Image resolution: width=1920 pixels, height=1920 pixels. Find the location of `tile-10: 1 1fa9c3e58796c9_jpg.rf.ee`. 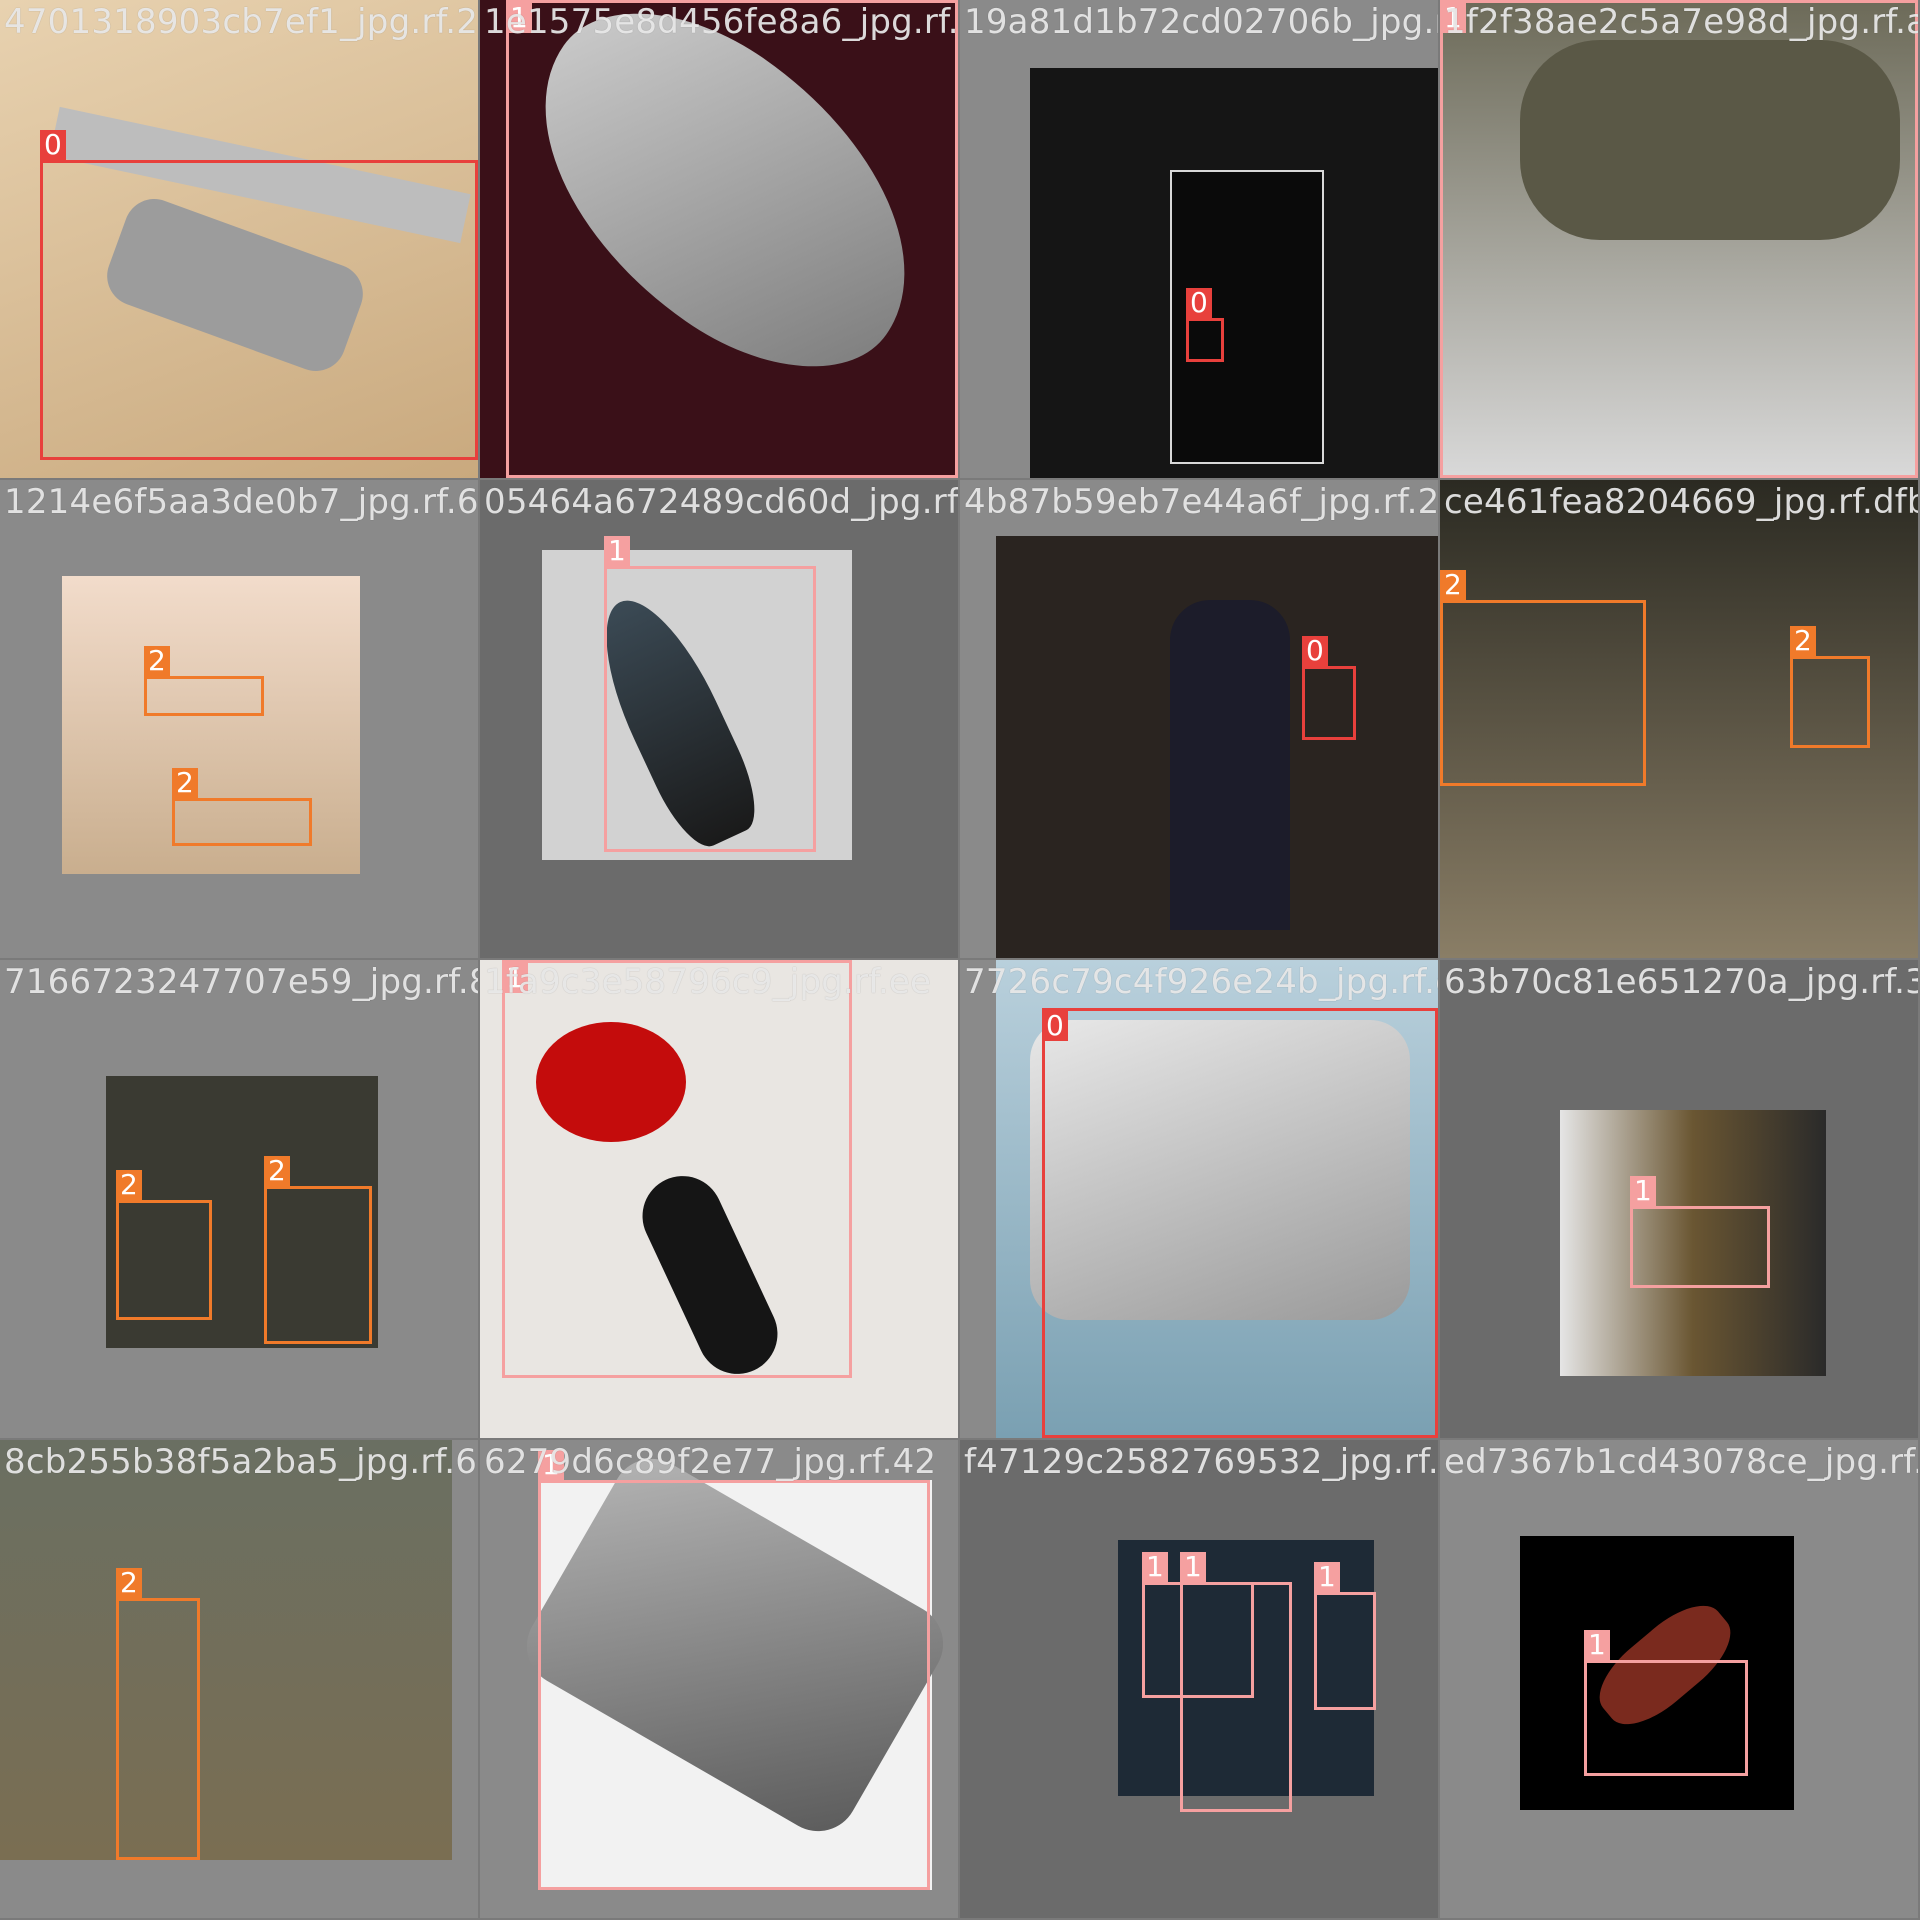

tile-10: 1 1fa9c3e58796c9_jpg.rf.ee is located at coordinates (719, 1199).